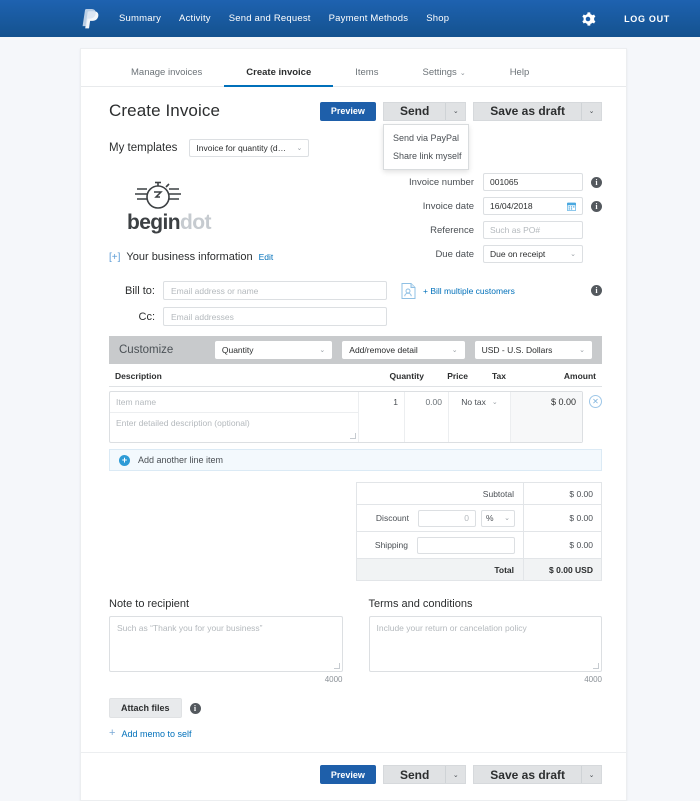  I want to click on item-description-placeholder: Enter detailed description (optional), so click(183, 423).